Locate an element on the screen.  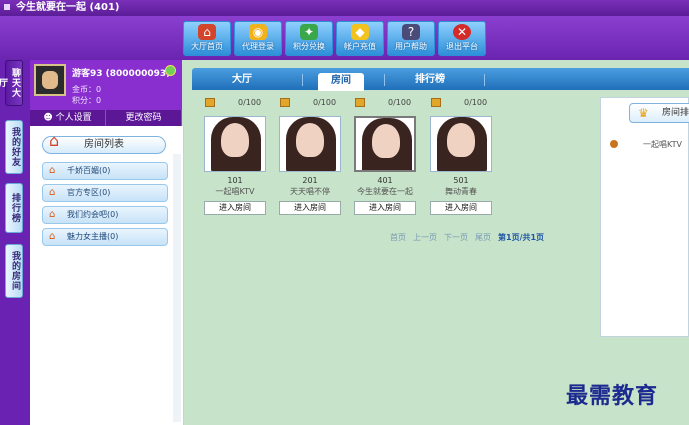
room-id: 101 is located at coordinates (235, 180).